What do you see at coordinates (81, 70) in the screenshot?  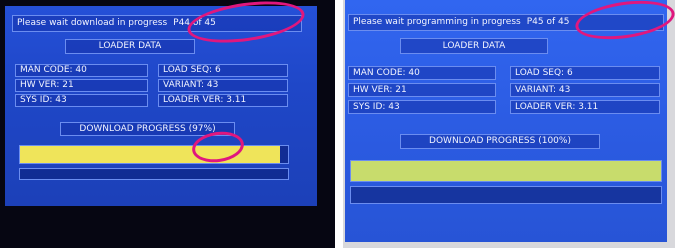 I see `left-man-code: MAN CODE: 40` at bounding box center [81, 70].